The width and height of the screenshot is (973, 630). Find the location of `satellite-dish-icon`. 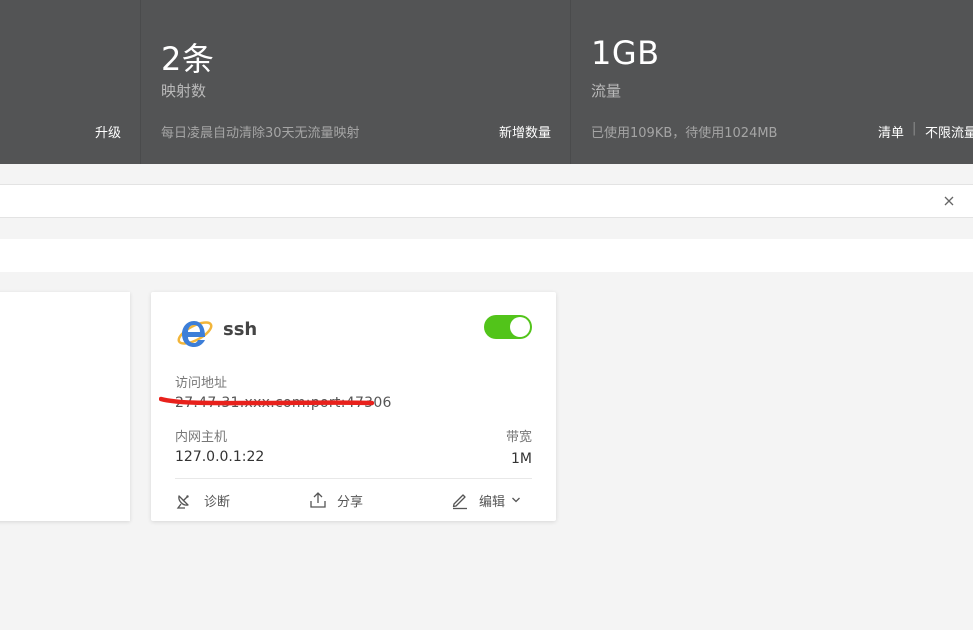

satellite-dish-icon is located at coordinates (182, 502).